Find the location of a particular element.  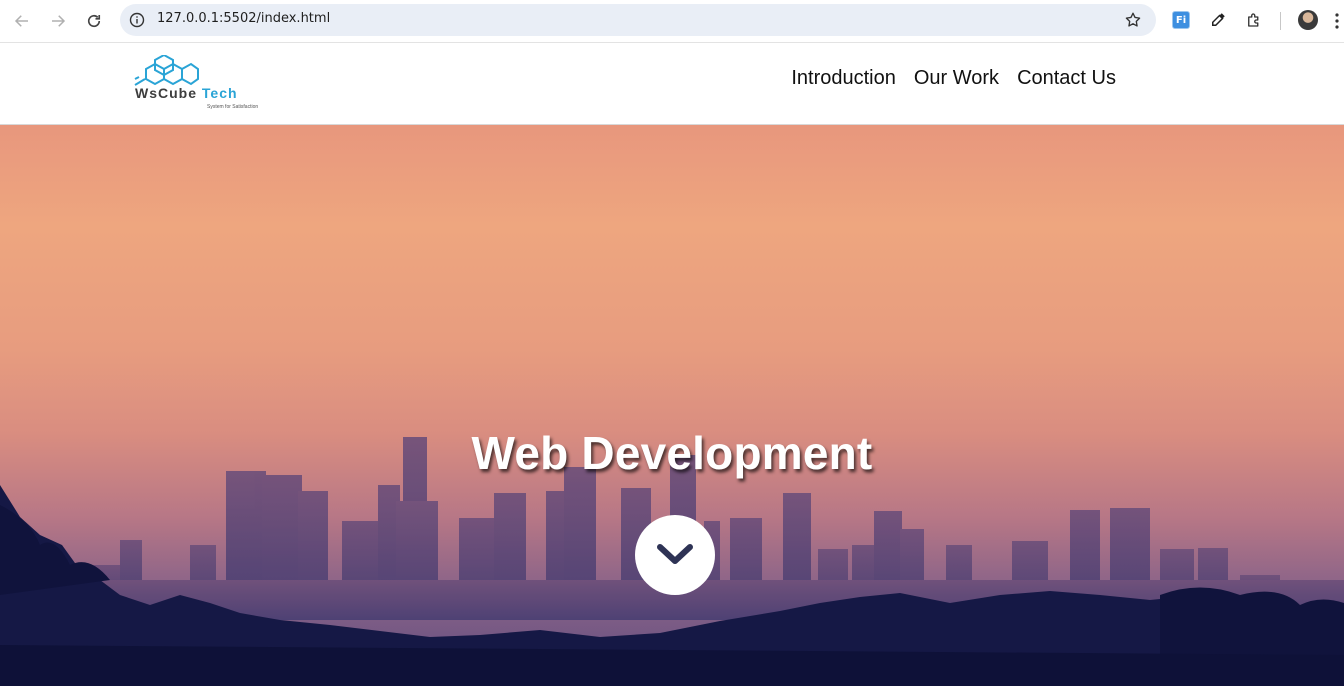

arrow-left-icon is located at coordinates (21, 21).